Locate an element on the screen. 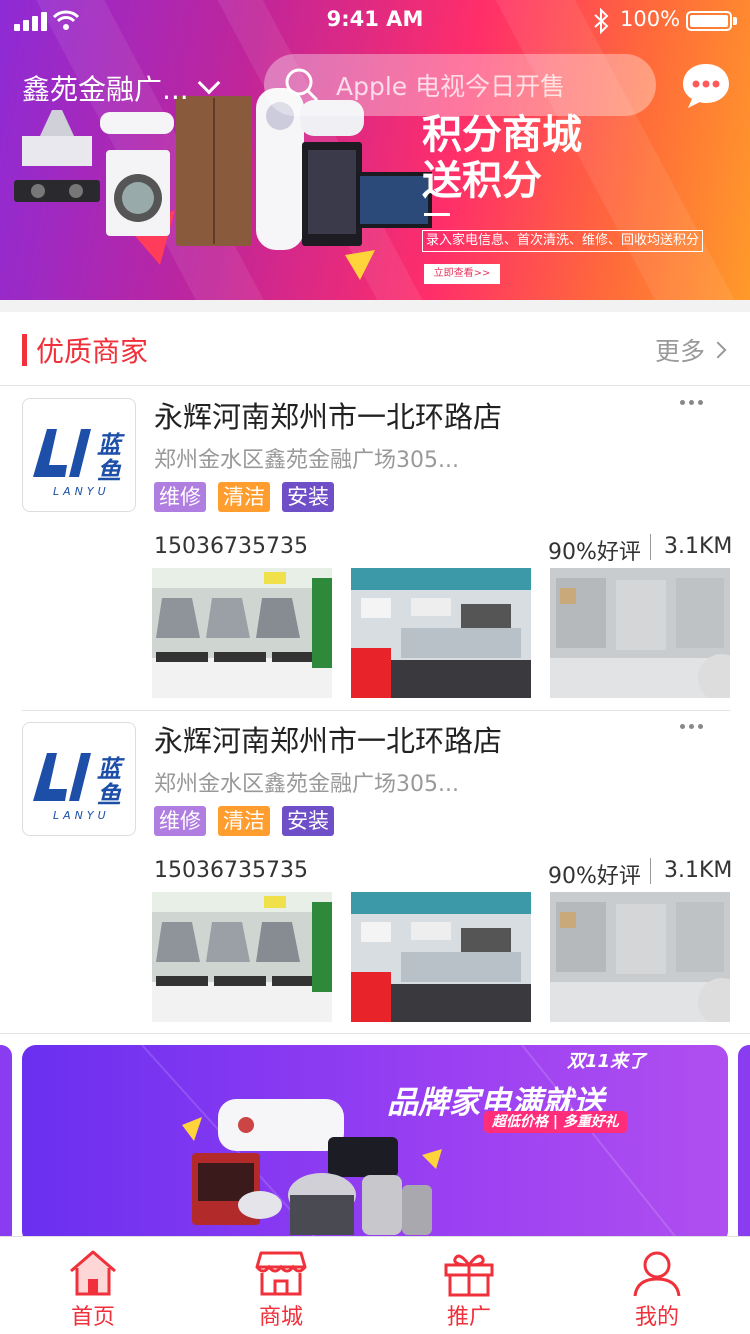 This screenshot has height=1334, width=750. hero-subtitle: 录入家电信息、首次清洗、维修、回收均送积分 is located at coordinates (563, 241).